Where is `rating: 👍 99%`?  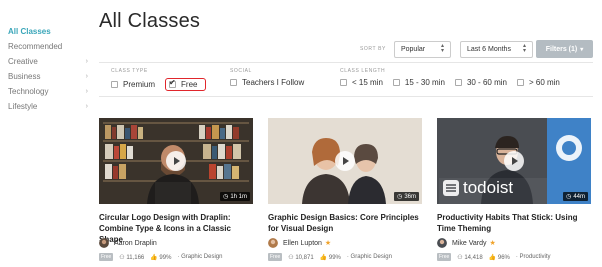 rating: 👍 99% is located at coordinates (161, 257).